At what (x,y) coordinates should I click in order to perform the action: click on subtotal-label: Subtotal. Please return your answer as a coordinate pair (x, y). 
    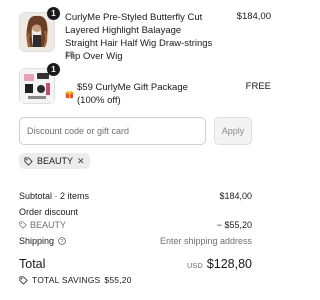
    Looking at the image, I should click on (36, 196).